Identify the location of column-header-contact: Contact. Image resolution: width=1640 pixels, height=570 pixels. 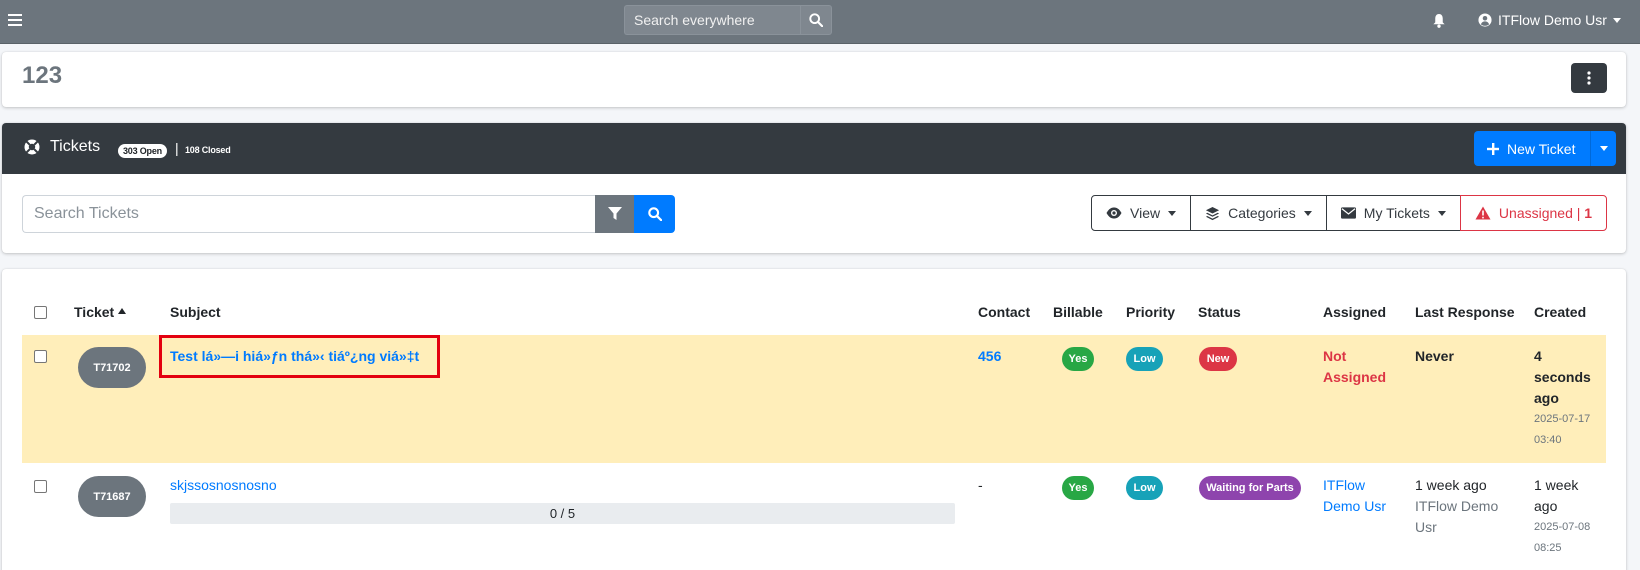
(1004, 312).